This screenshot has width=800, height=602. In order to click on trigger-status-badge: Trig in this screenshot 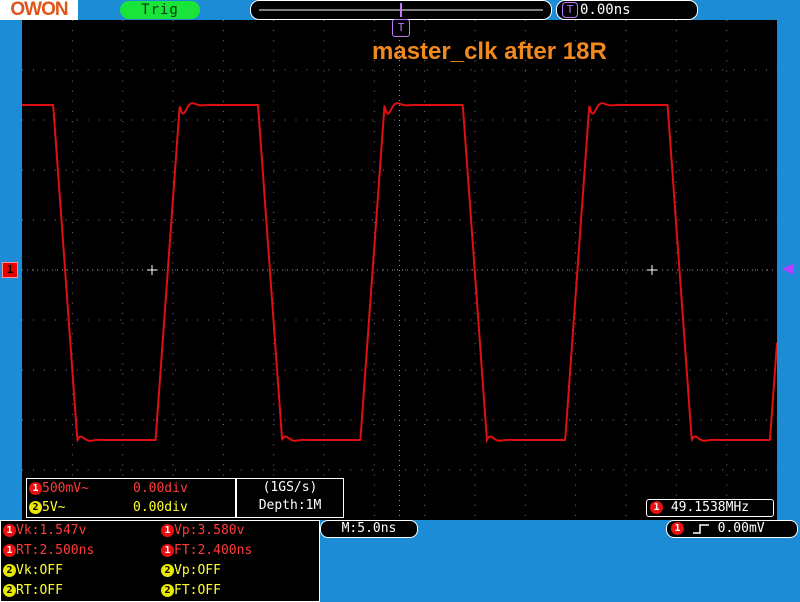, I will do `click(160, 10)`.